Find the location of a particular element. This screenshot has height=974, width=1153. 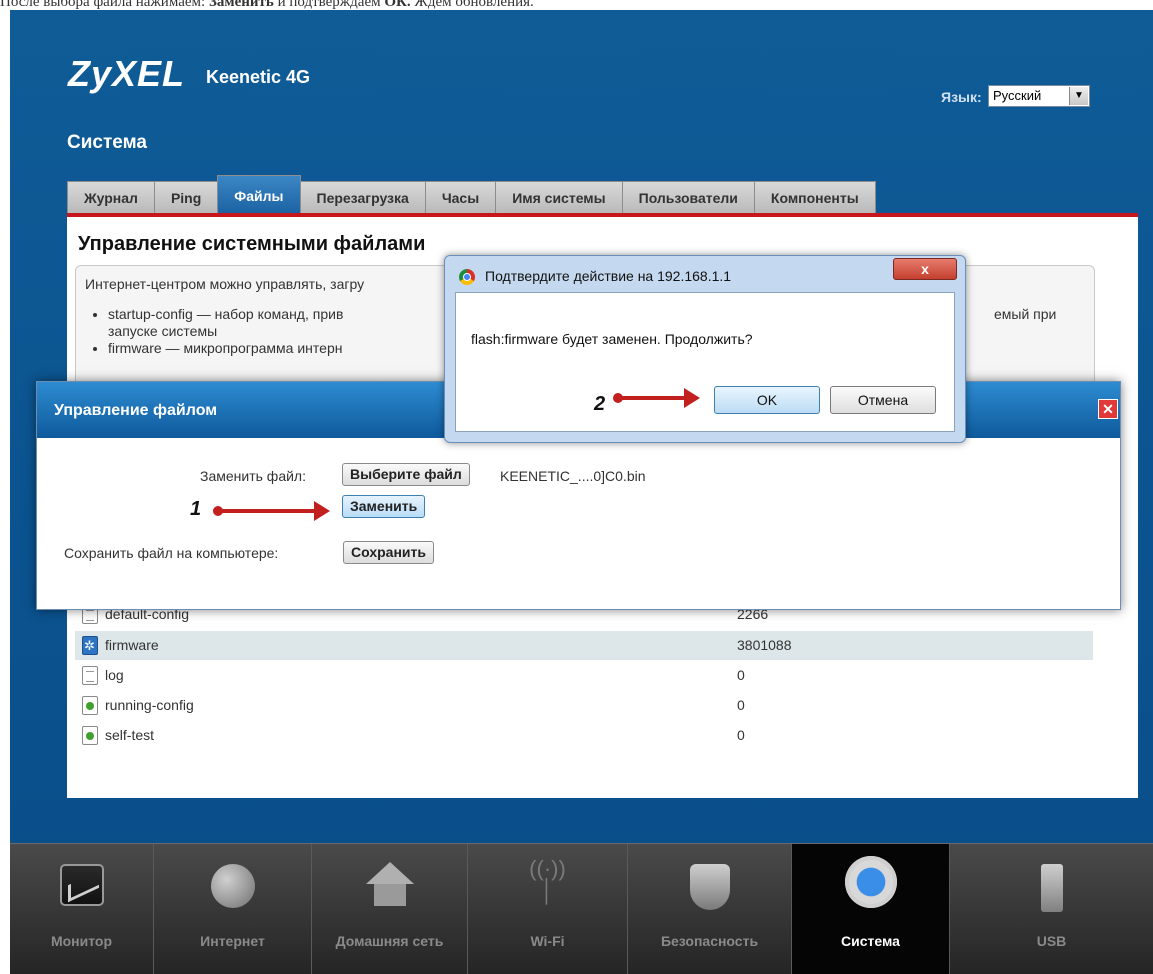

cancel-button: Отмена is located at coordinates (883, 400).